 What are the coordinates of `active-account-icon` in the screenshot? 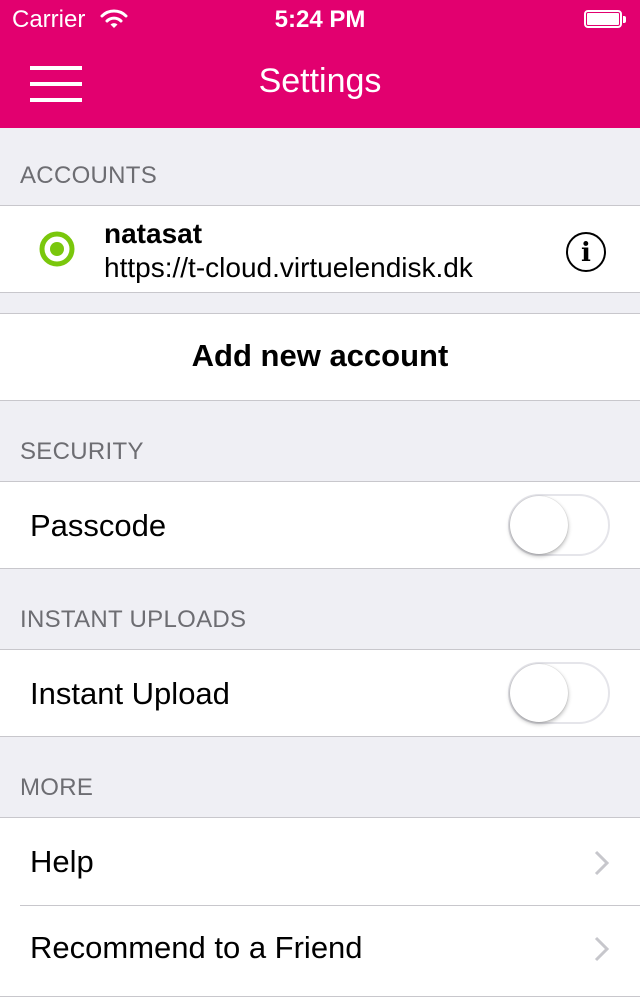 It's located at (57, 249).